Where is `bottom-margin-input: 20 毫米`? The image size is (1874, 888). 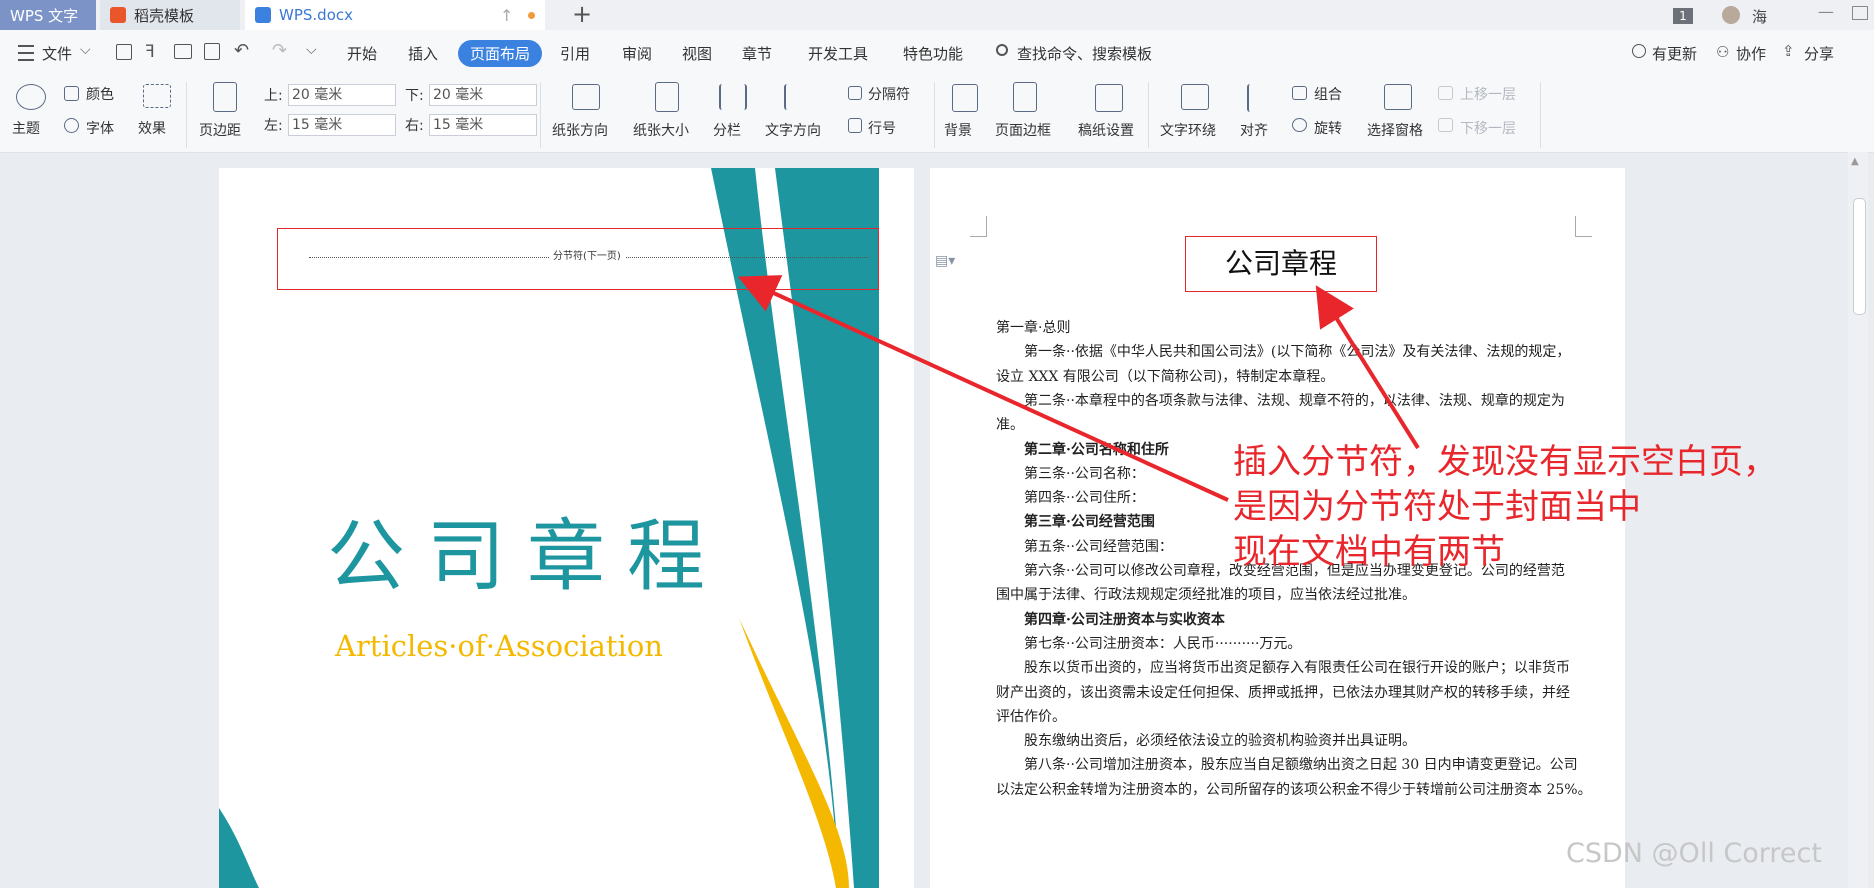
bottom-margin-input: 20 毫米 is located at coordinates (483, 95).